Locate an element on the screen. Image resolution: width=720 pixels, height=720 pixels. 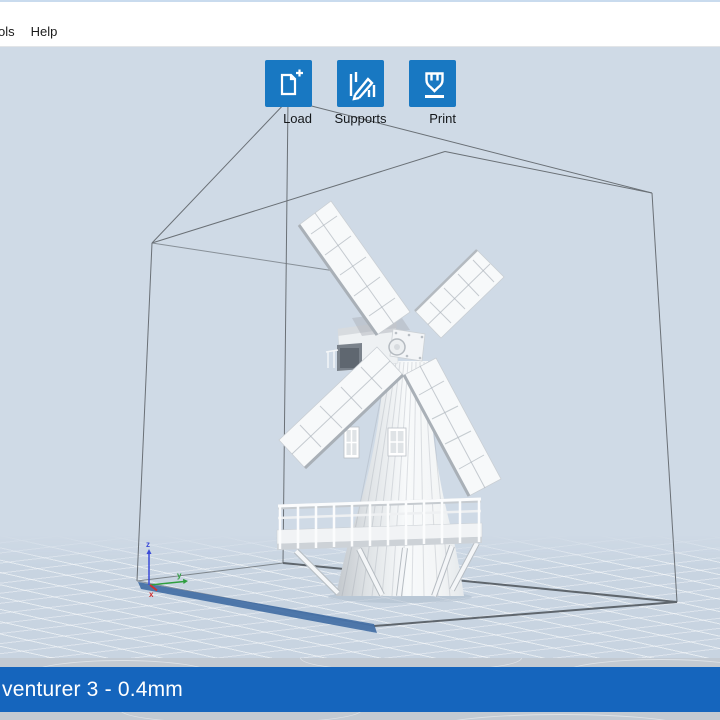
status-strip-bottom is located at coordinates (360, 716).